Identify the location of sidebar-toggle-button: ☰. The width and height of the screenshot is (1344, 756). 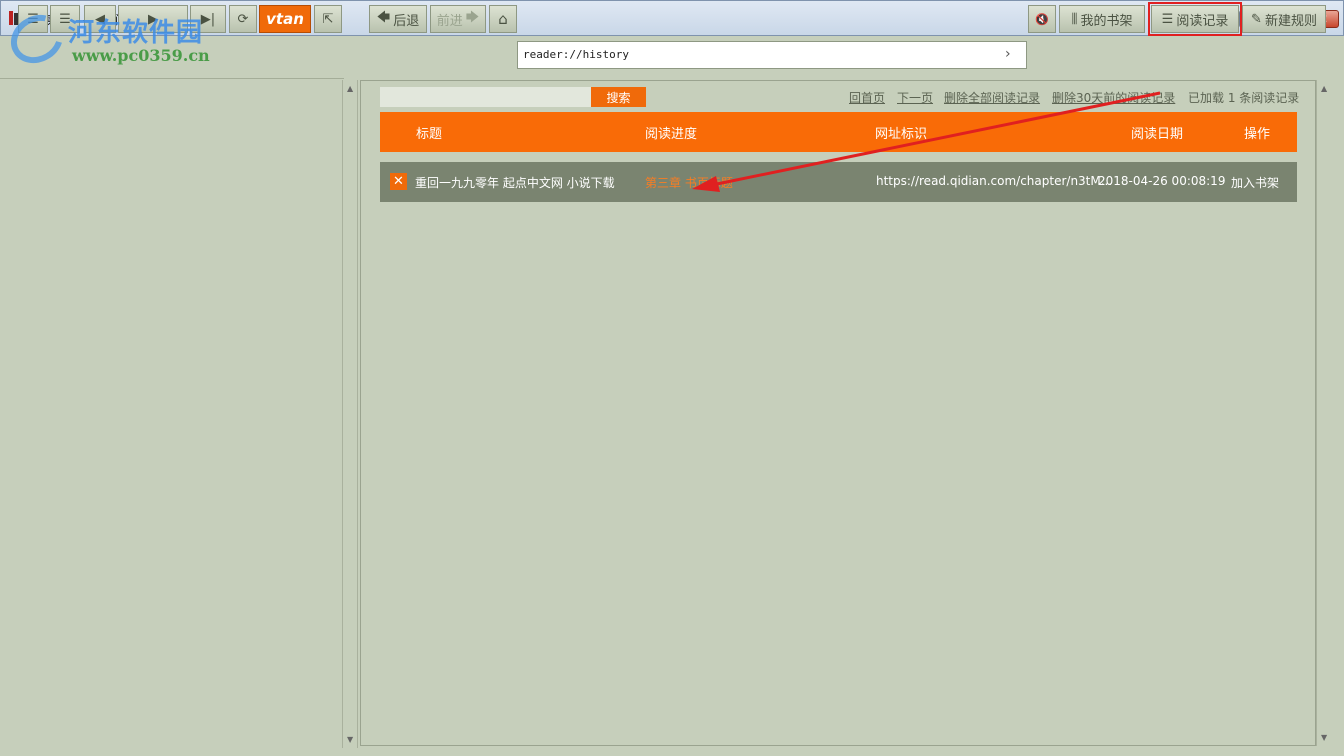
(33, 19).